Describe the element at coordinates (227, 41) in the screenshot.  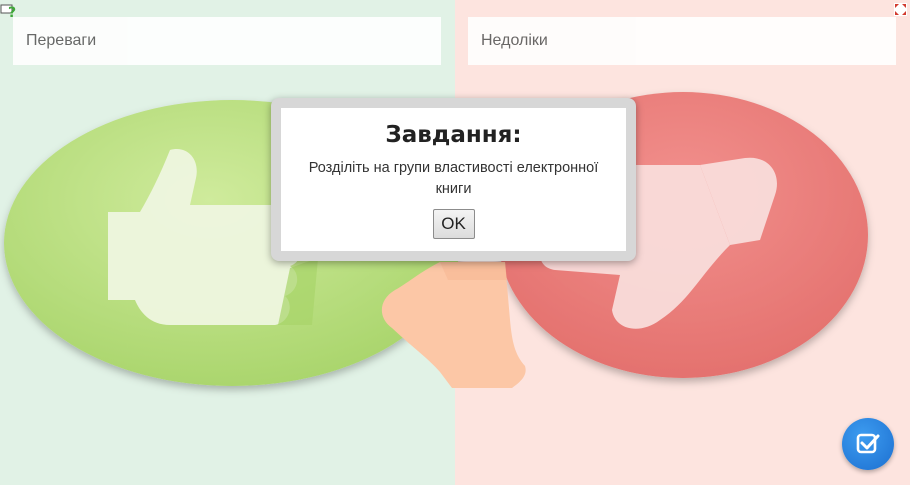
I see `pros-group-header: Переваги` at that location.